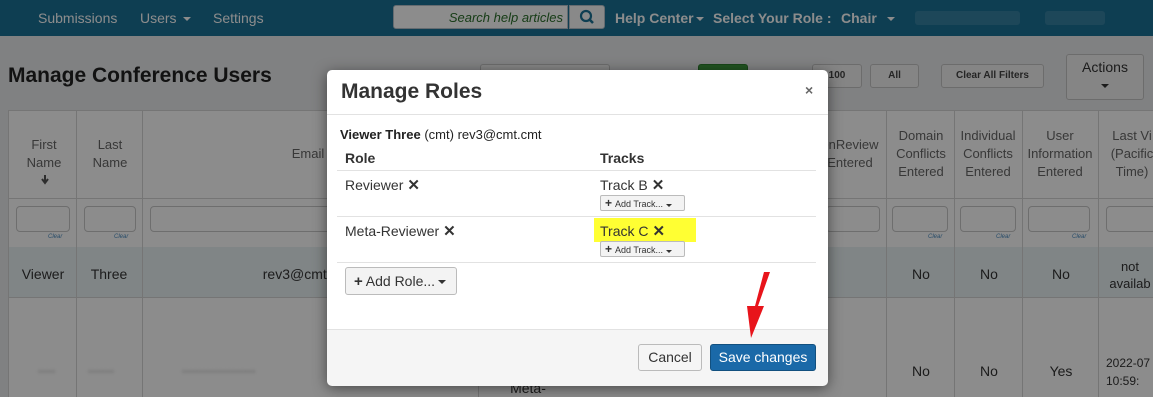  What do you see at coordinates (577, 357) in the screenshot?
I see `modal-footer: Cancel Save changes` at bounding box center [577, 357].